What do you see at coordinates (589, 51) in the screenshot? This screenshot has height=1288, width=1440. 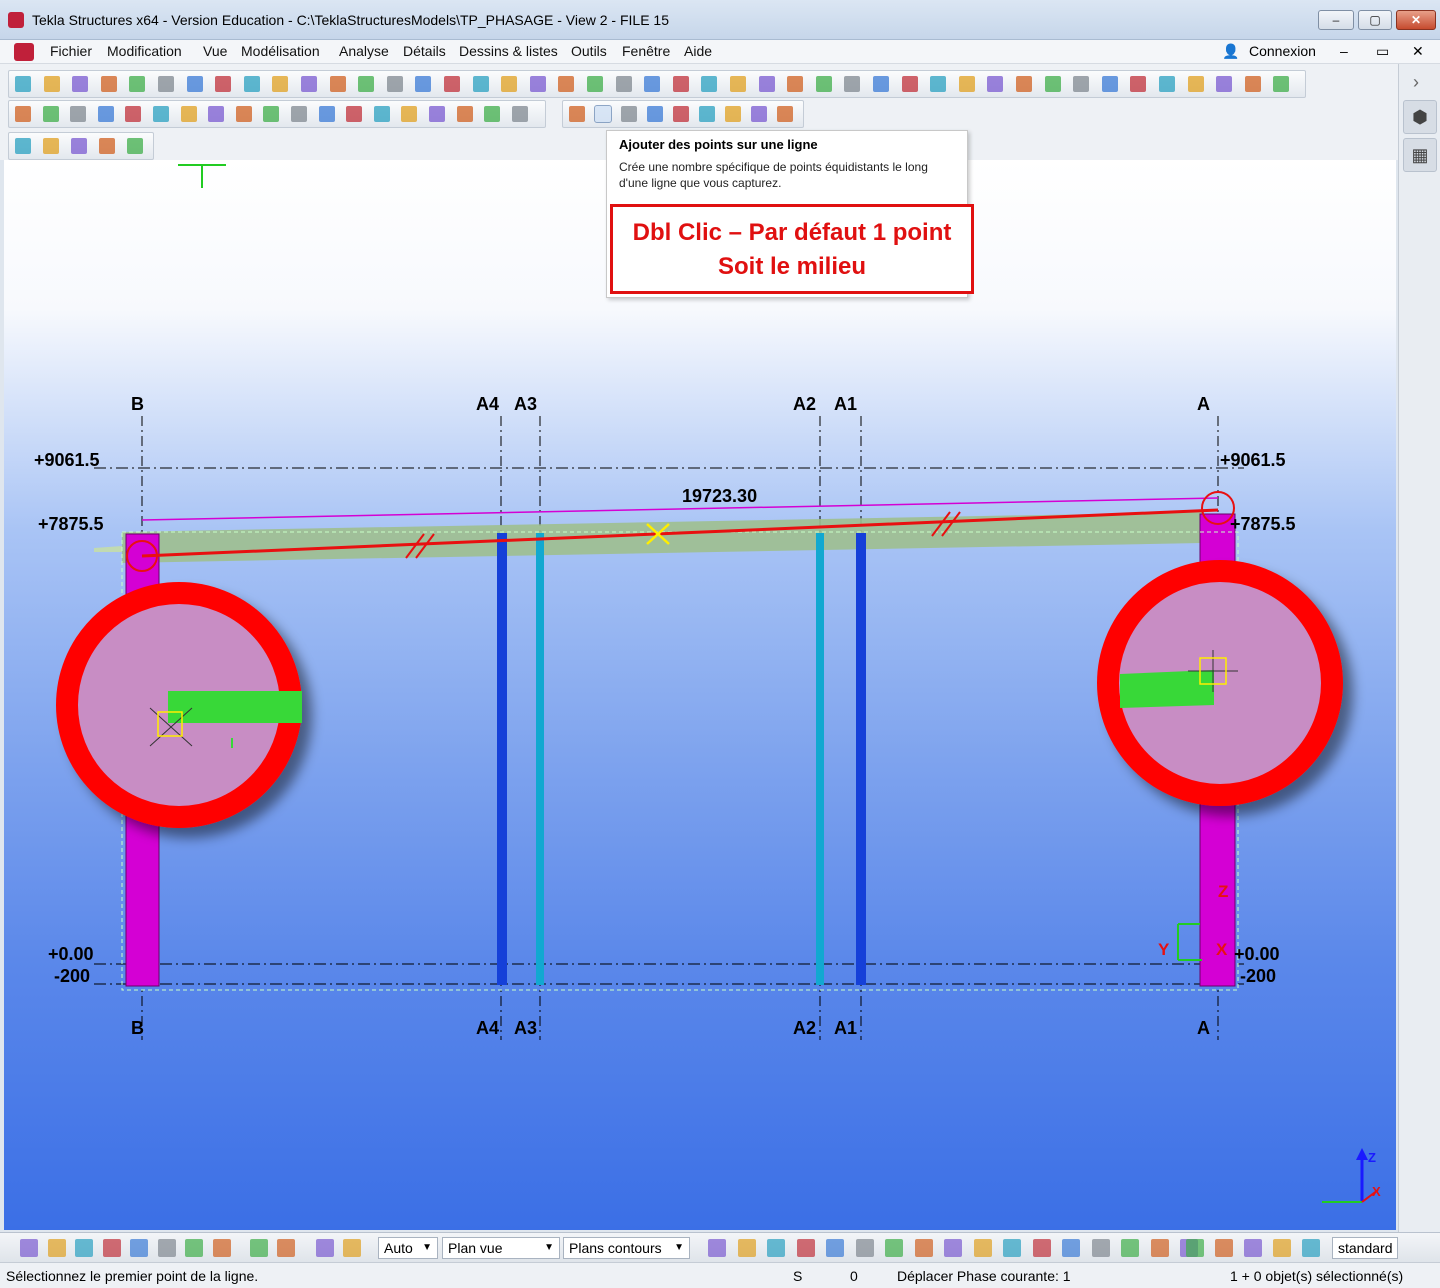 I see `menu-outils: Outils` at bounding box center [589, 51].